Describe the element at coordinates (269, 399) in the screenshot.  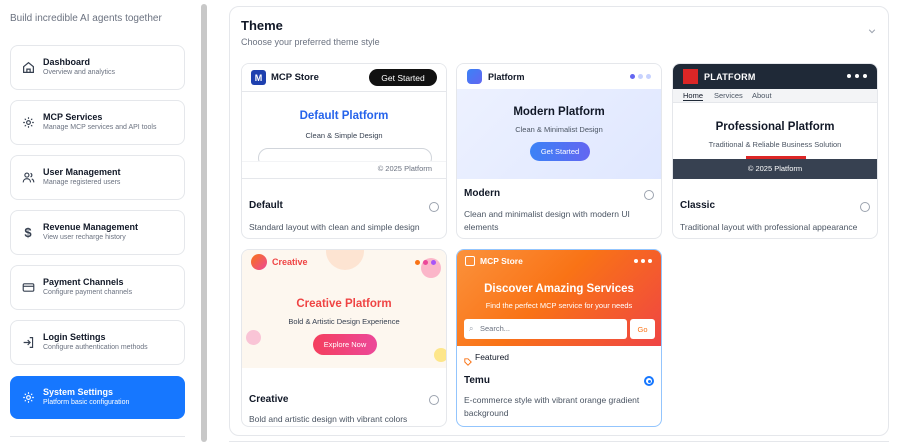
I see `theme-name: Creative` at that location.